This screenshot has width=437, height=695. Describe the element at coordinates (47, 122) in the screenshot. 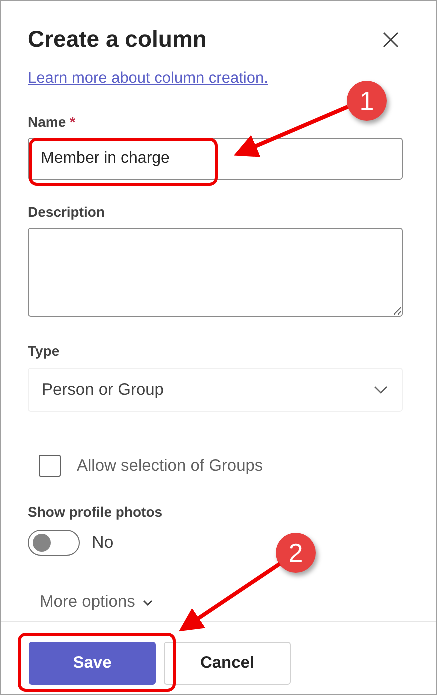

I see `field-label: Name` at that location.